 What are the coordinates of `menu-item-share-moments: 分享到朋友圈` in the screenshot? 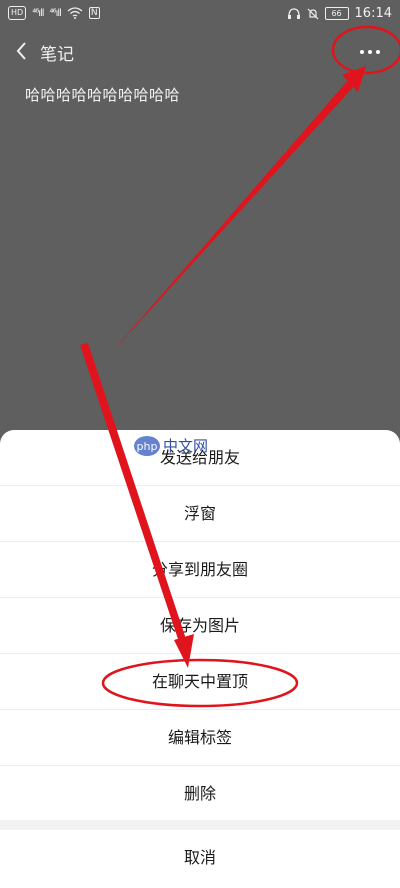 It's located at (200, 570).